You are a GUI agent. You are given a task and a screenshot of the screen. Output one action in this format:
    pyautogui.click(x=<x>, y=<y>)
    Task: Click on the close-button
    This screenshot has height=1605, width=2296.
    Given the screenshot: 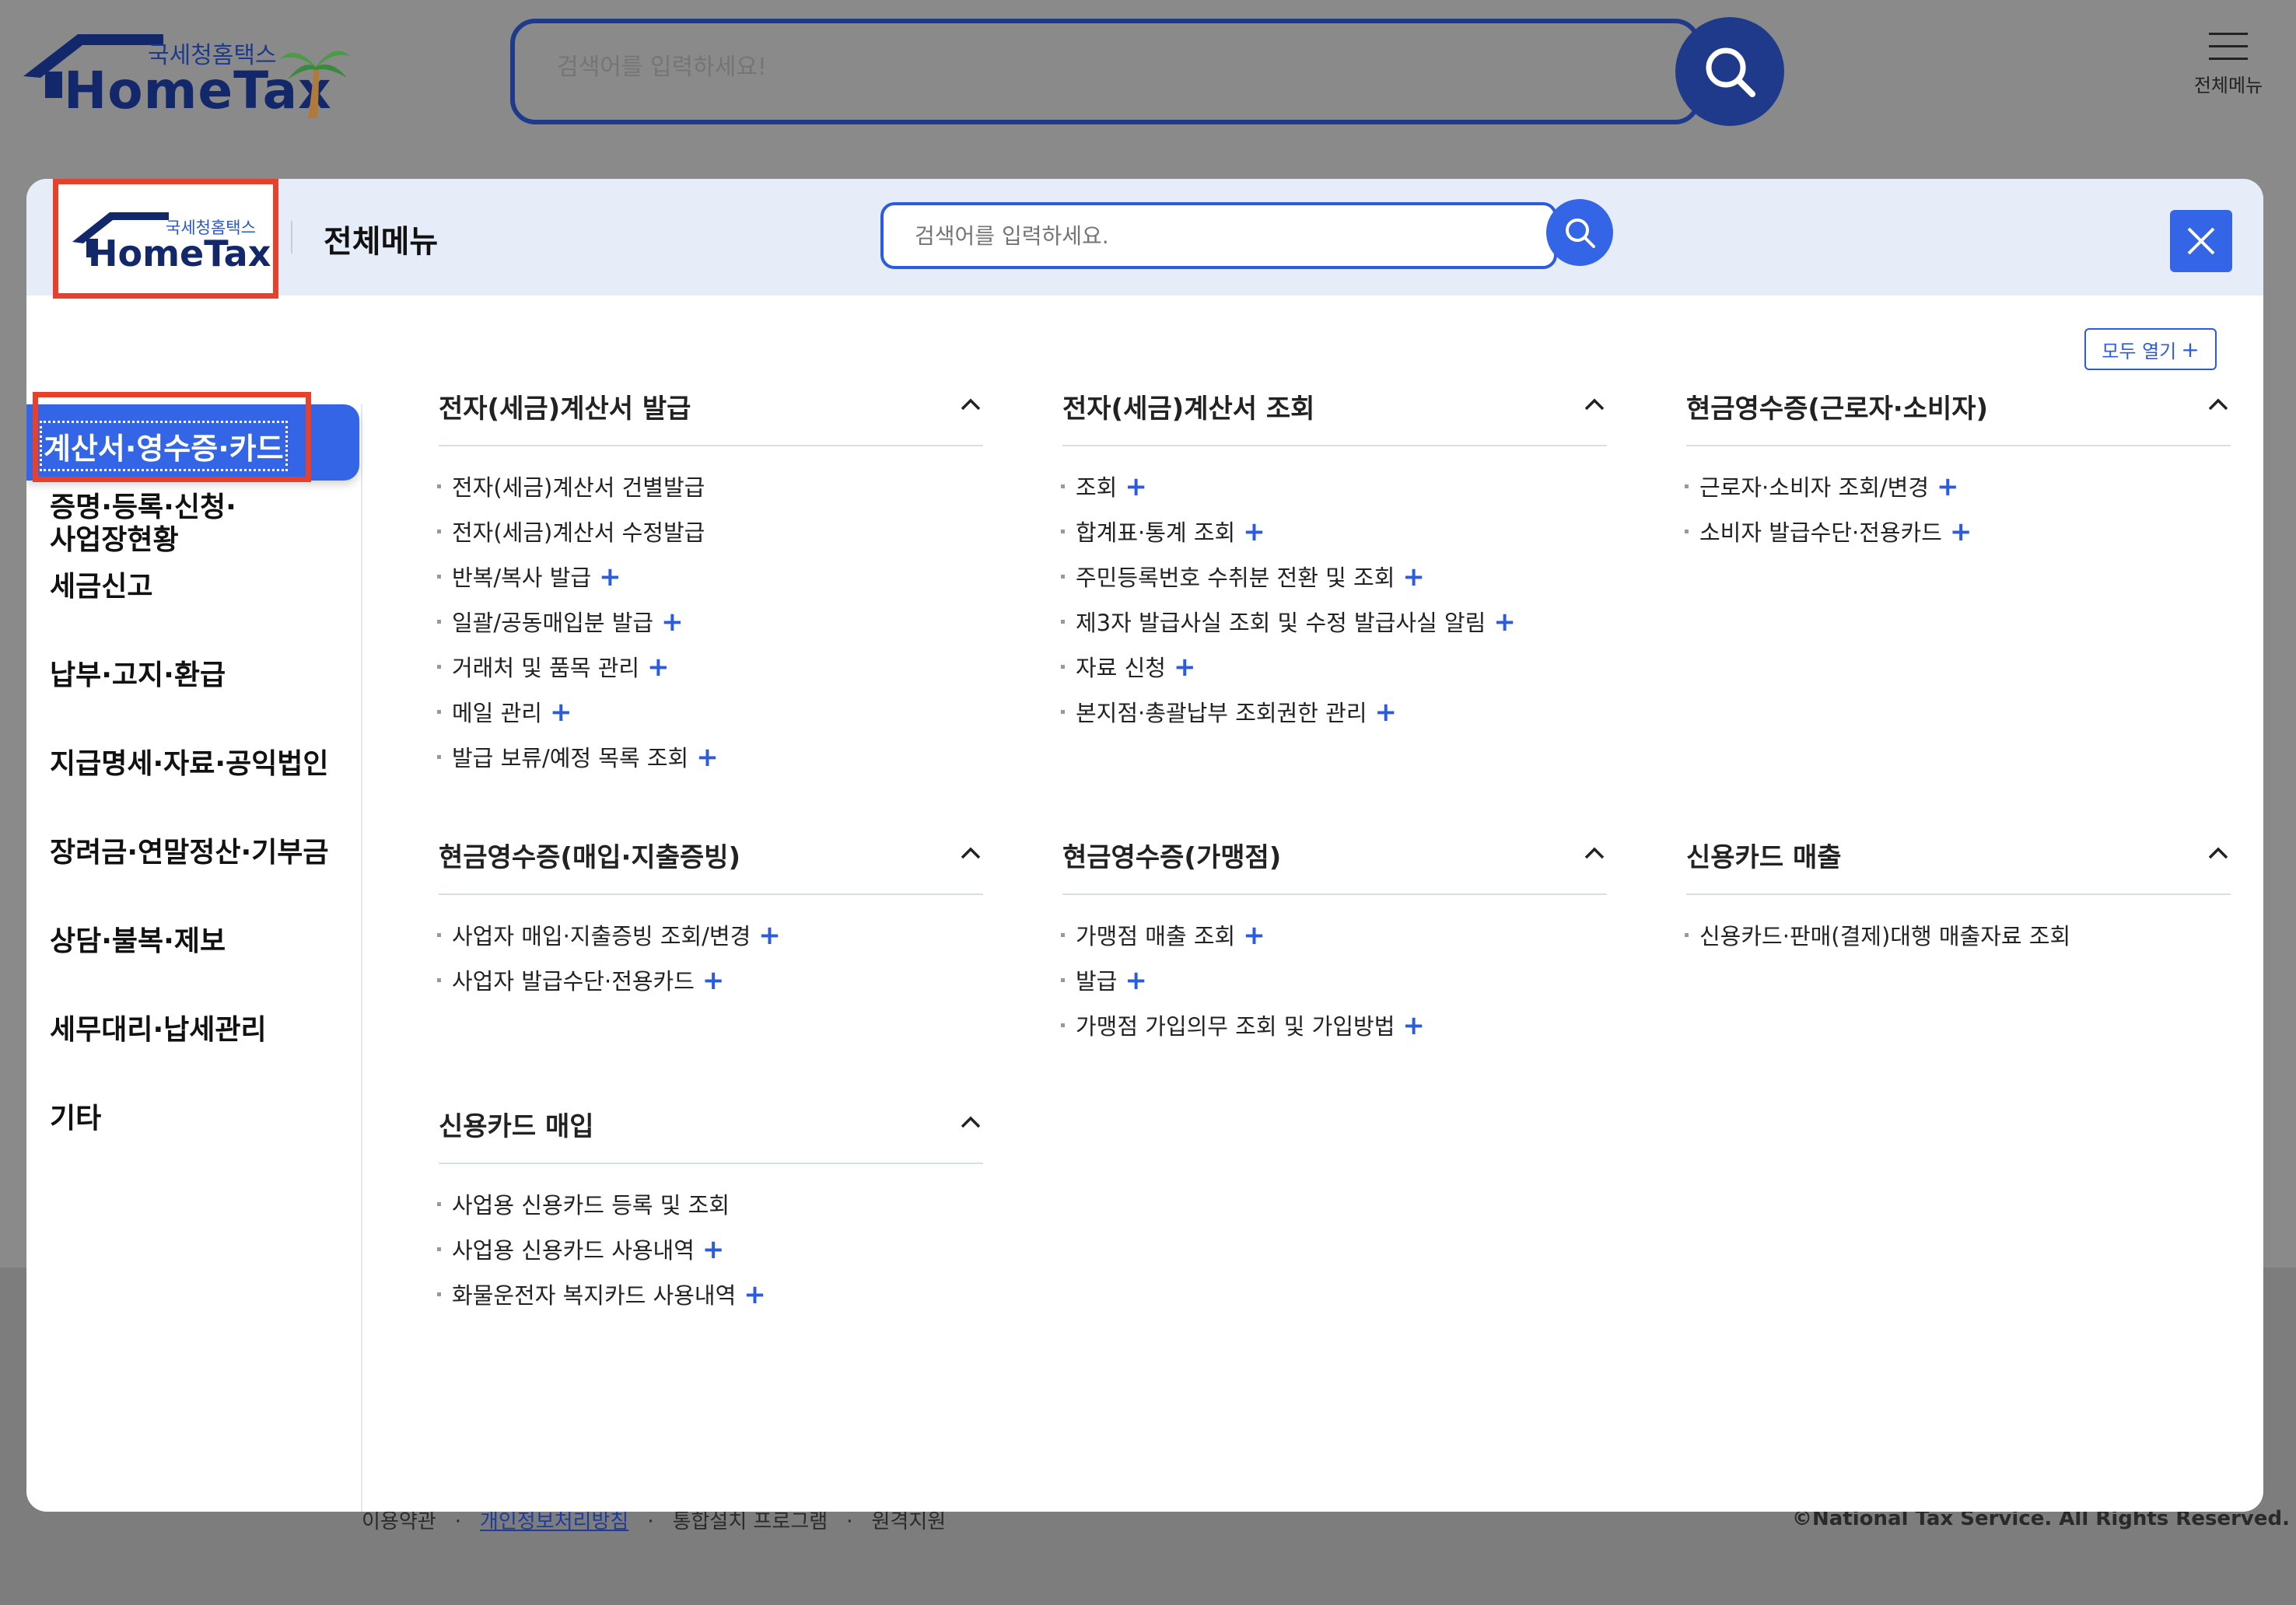 What is the action you would take?
    pyautogui.click(x=2201, y=241)
    